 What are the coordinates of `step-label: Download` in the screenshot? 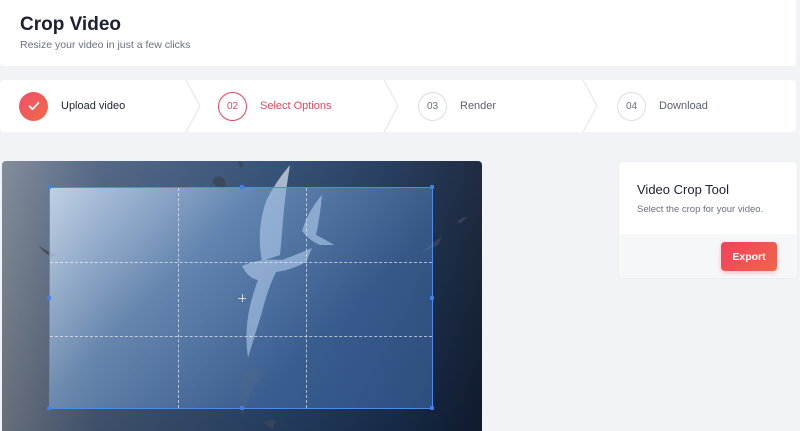 It's located at (683, 106).